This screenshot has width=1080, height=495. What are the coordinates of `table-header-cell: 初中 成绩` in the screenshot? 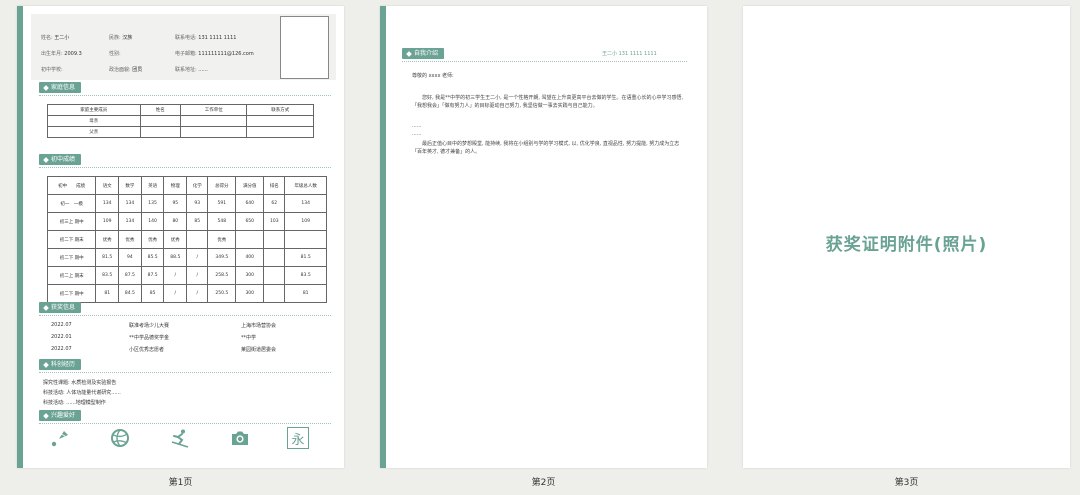 It's located at (71, 185).